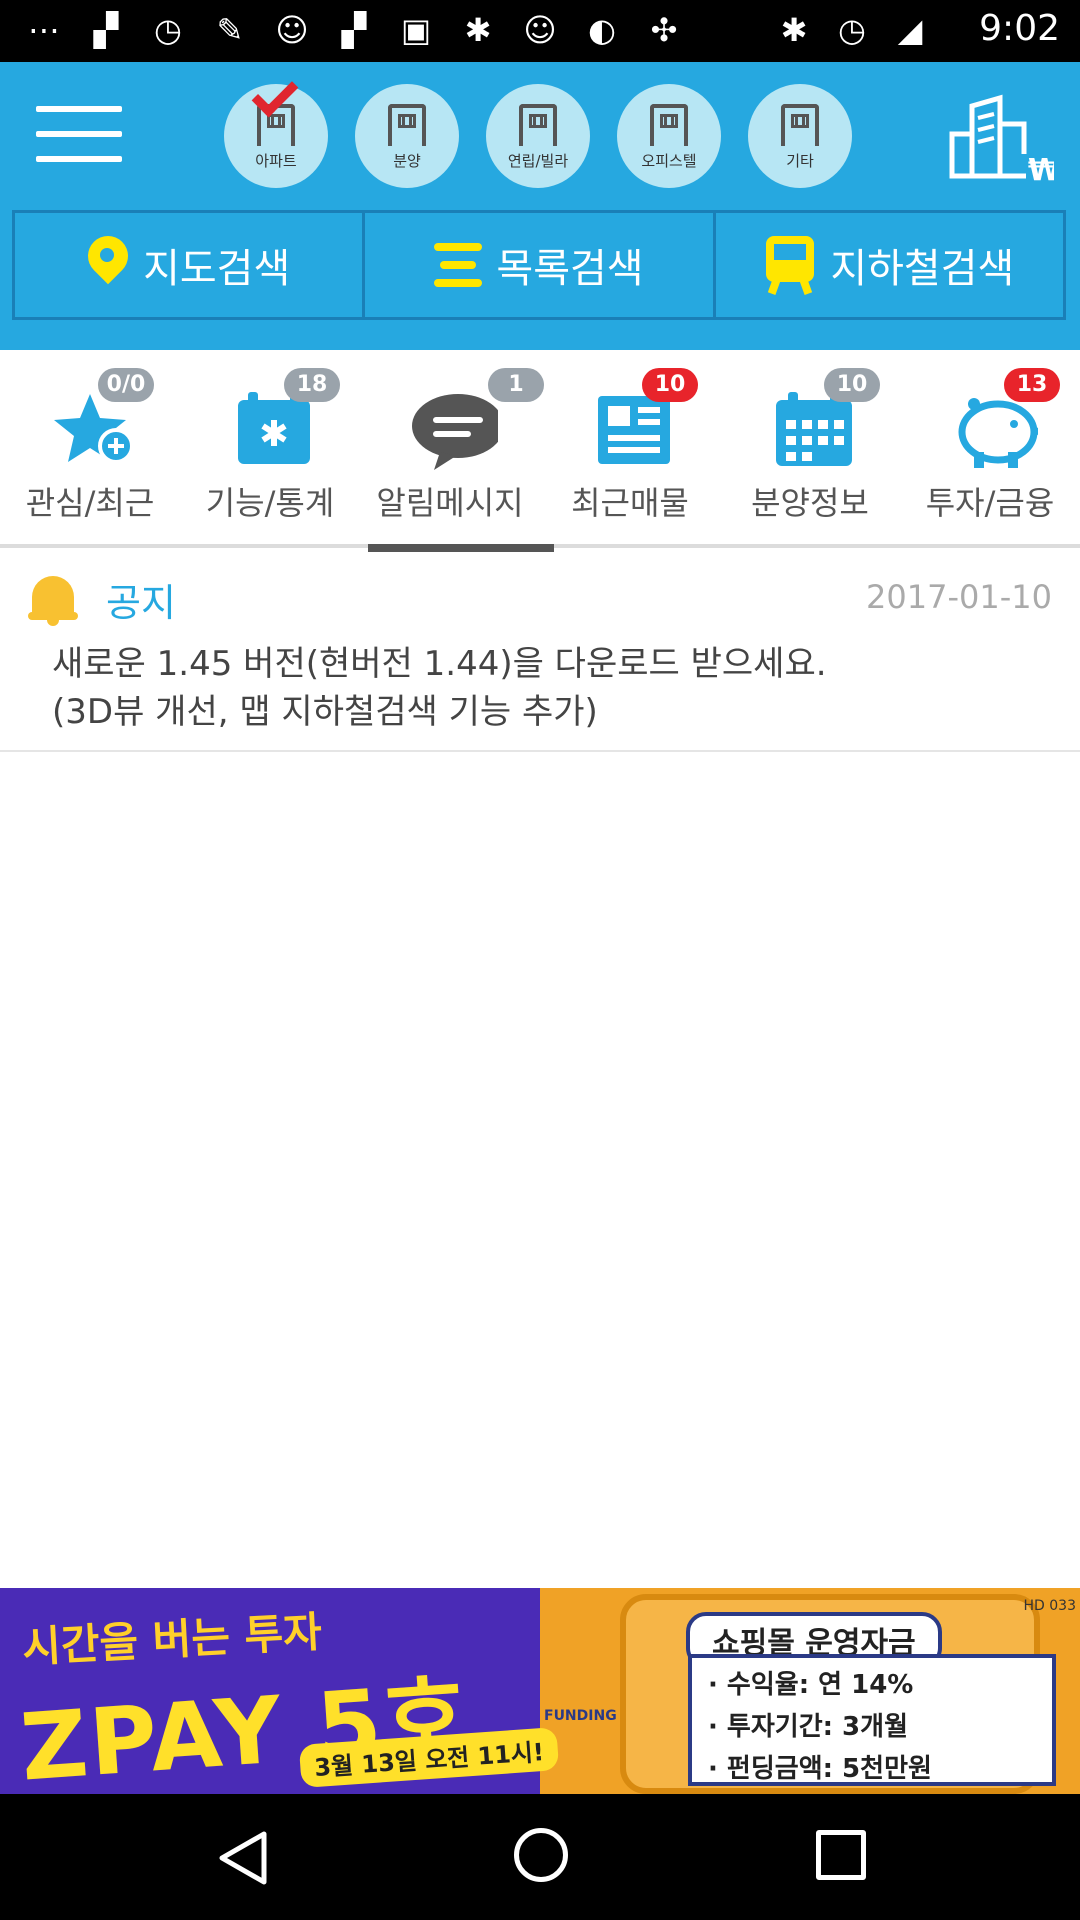 The image size is (1080, 1920). Describe the element at coordinates (820, 1769) in the screenshot. I see `ad-info-line: · 펀딩금액: 5천만원` at that location.